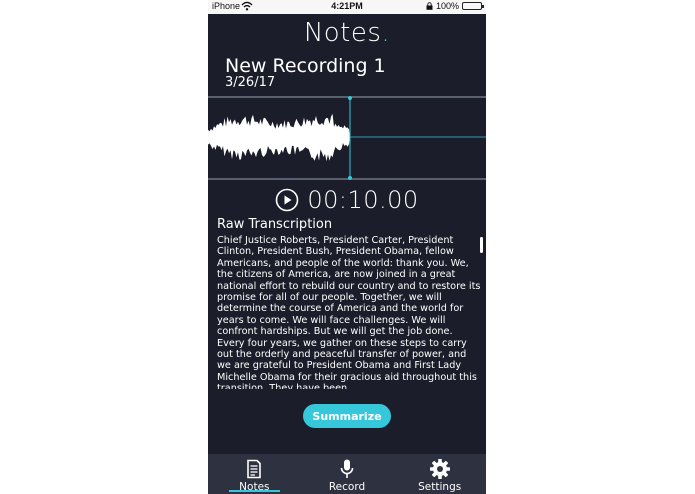 Image resolution: width=695 pixels, height=494 pixels. I want to click on transcription-scrollbar, so click(481, 245).